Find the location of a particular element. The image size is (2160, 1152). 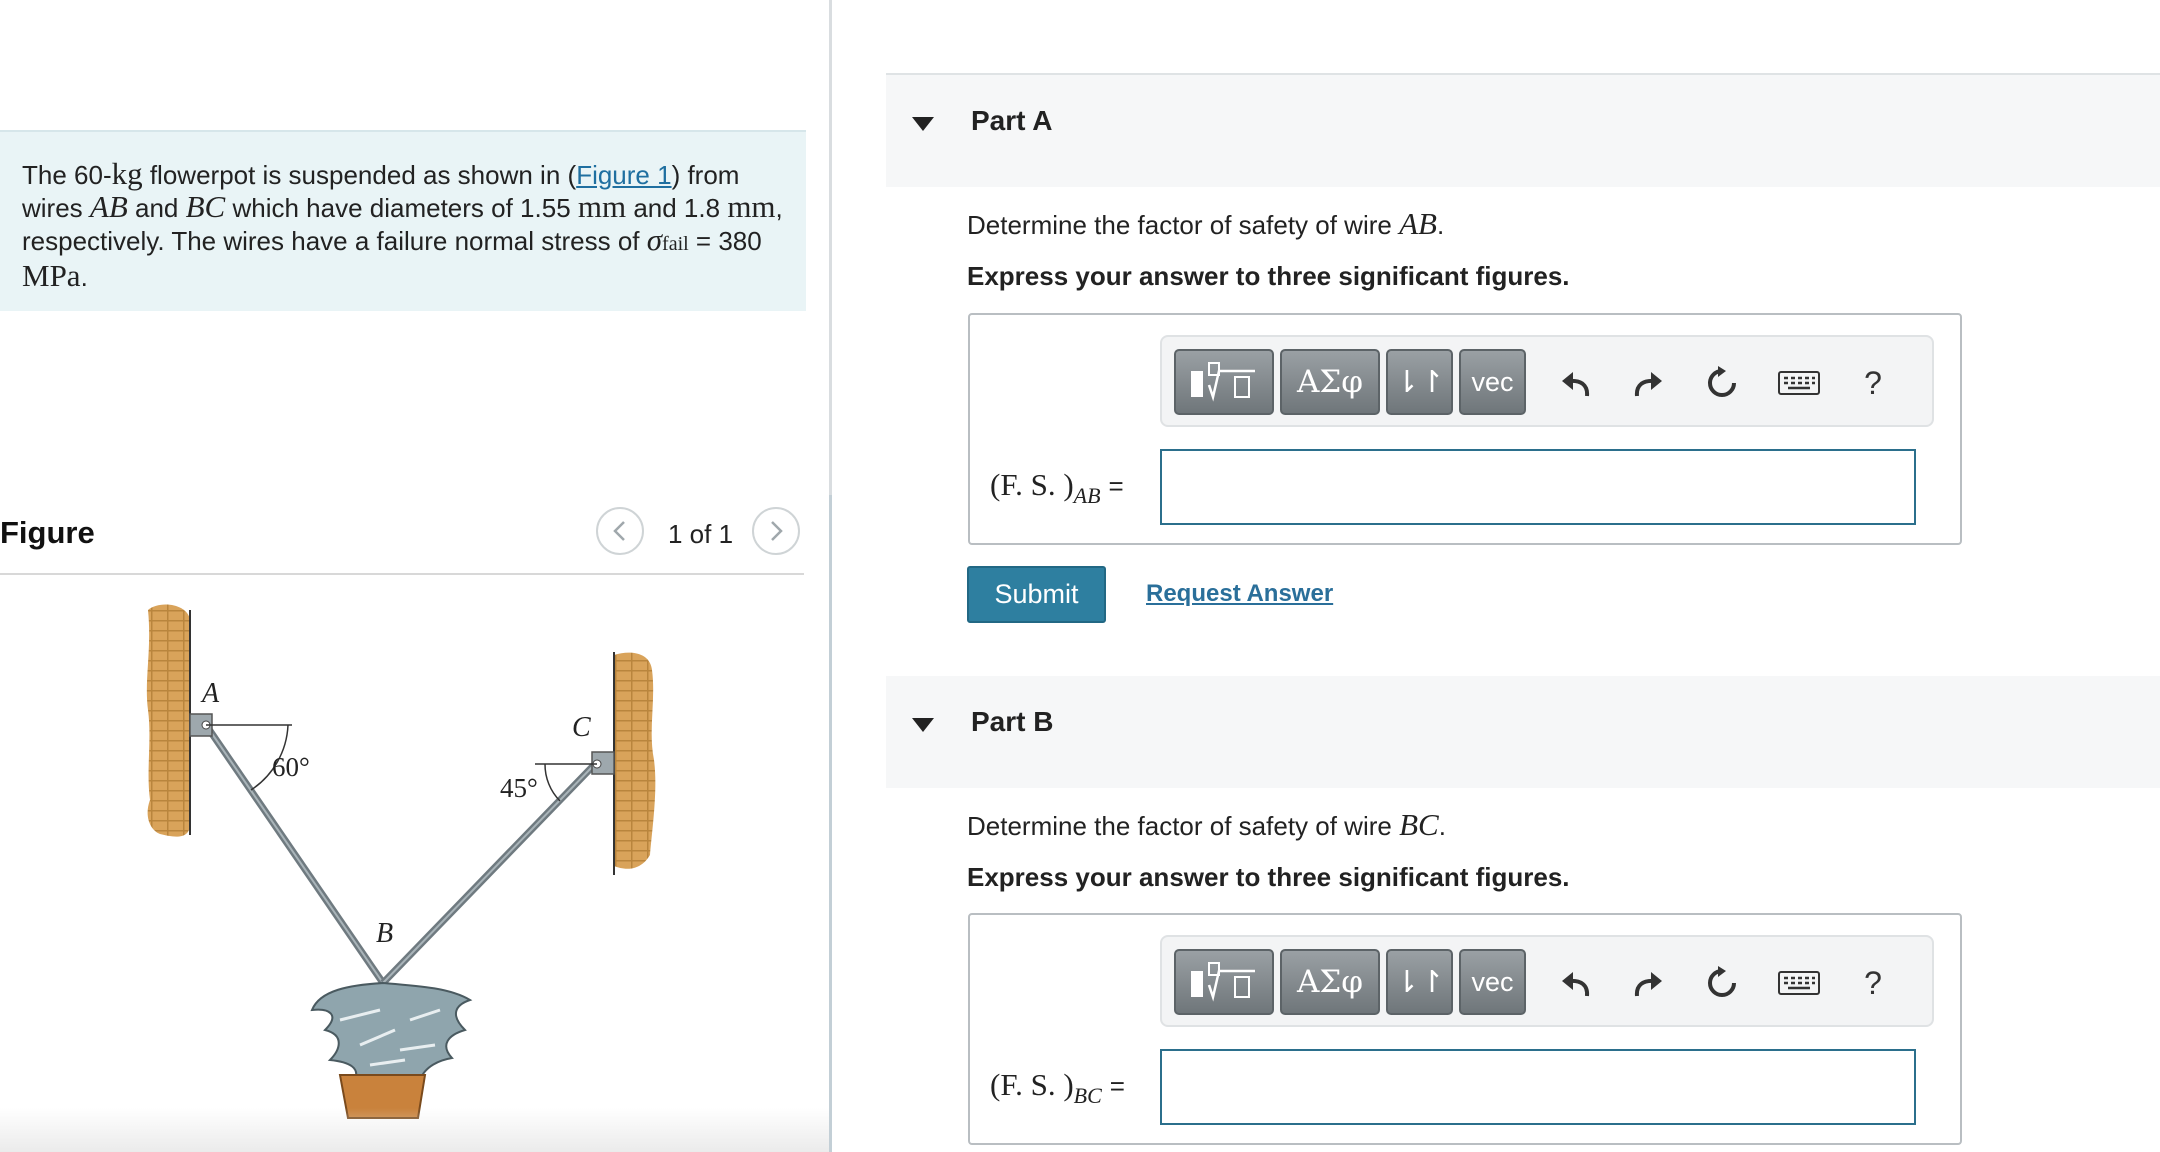

part-a-answer-box: ΑΣφ ⇂↾ vec ? (F. S. )AB = is located at coordinates (1465, 429).